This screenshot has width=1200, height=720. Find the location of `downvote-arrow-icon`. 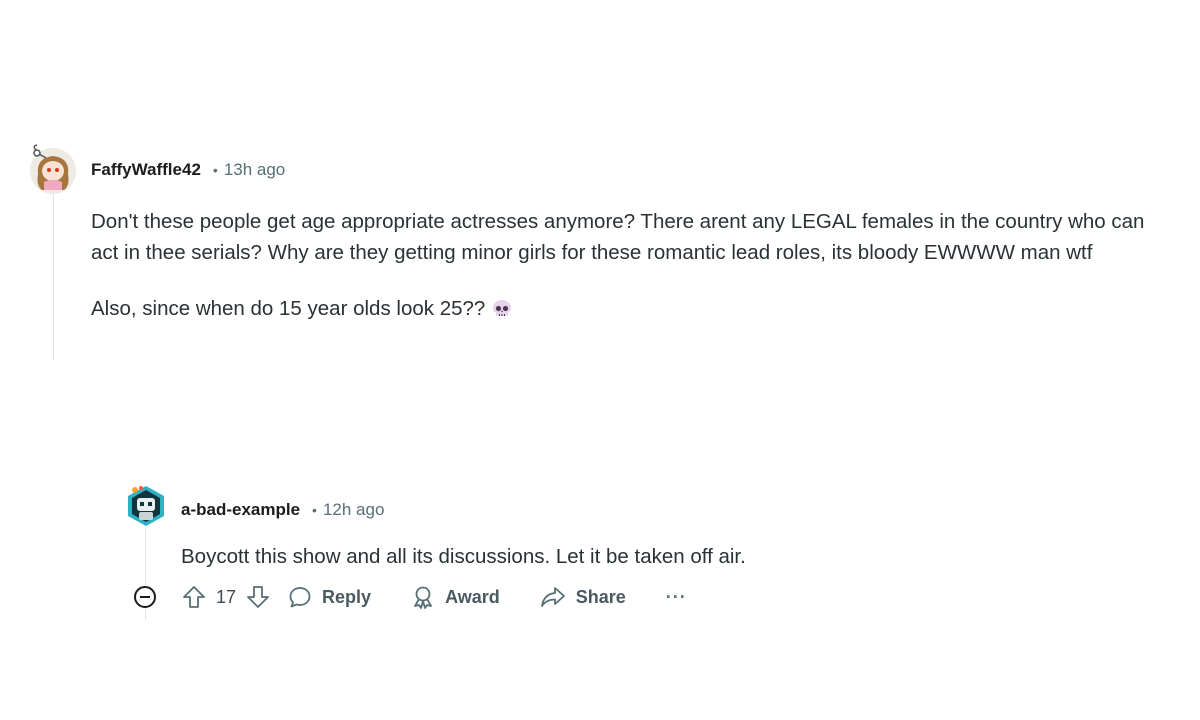

downvote-arrow-icon is located at coordinates (258, 597).